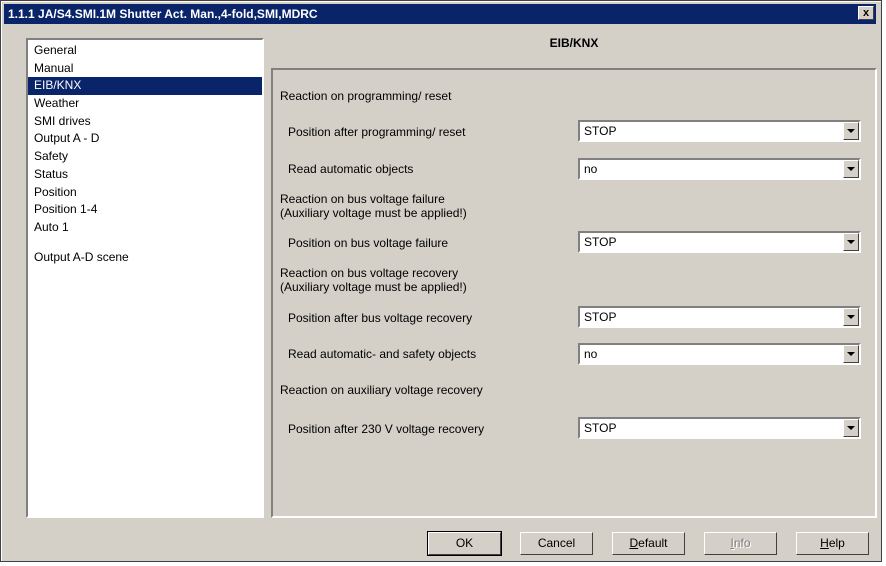  I want to click on sidebar-item-safety: Safety, so click(145, 157).